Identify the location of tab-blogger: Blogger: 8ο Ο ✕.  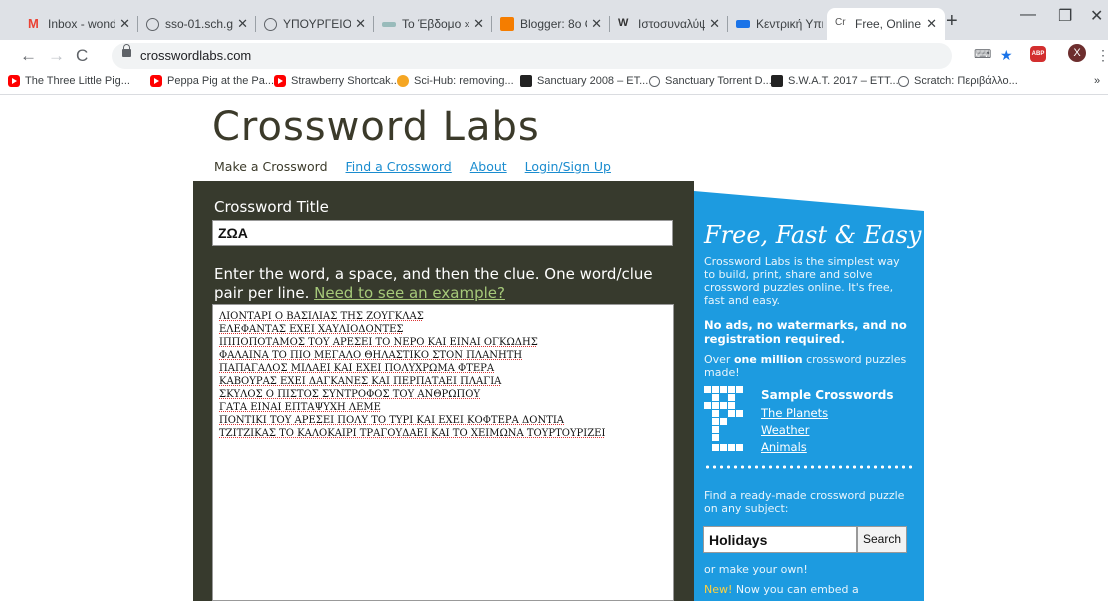
(551, 24).